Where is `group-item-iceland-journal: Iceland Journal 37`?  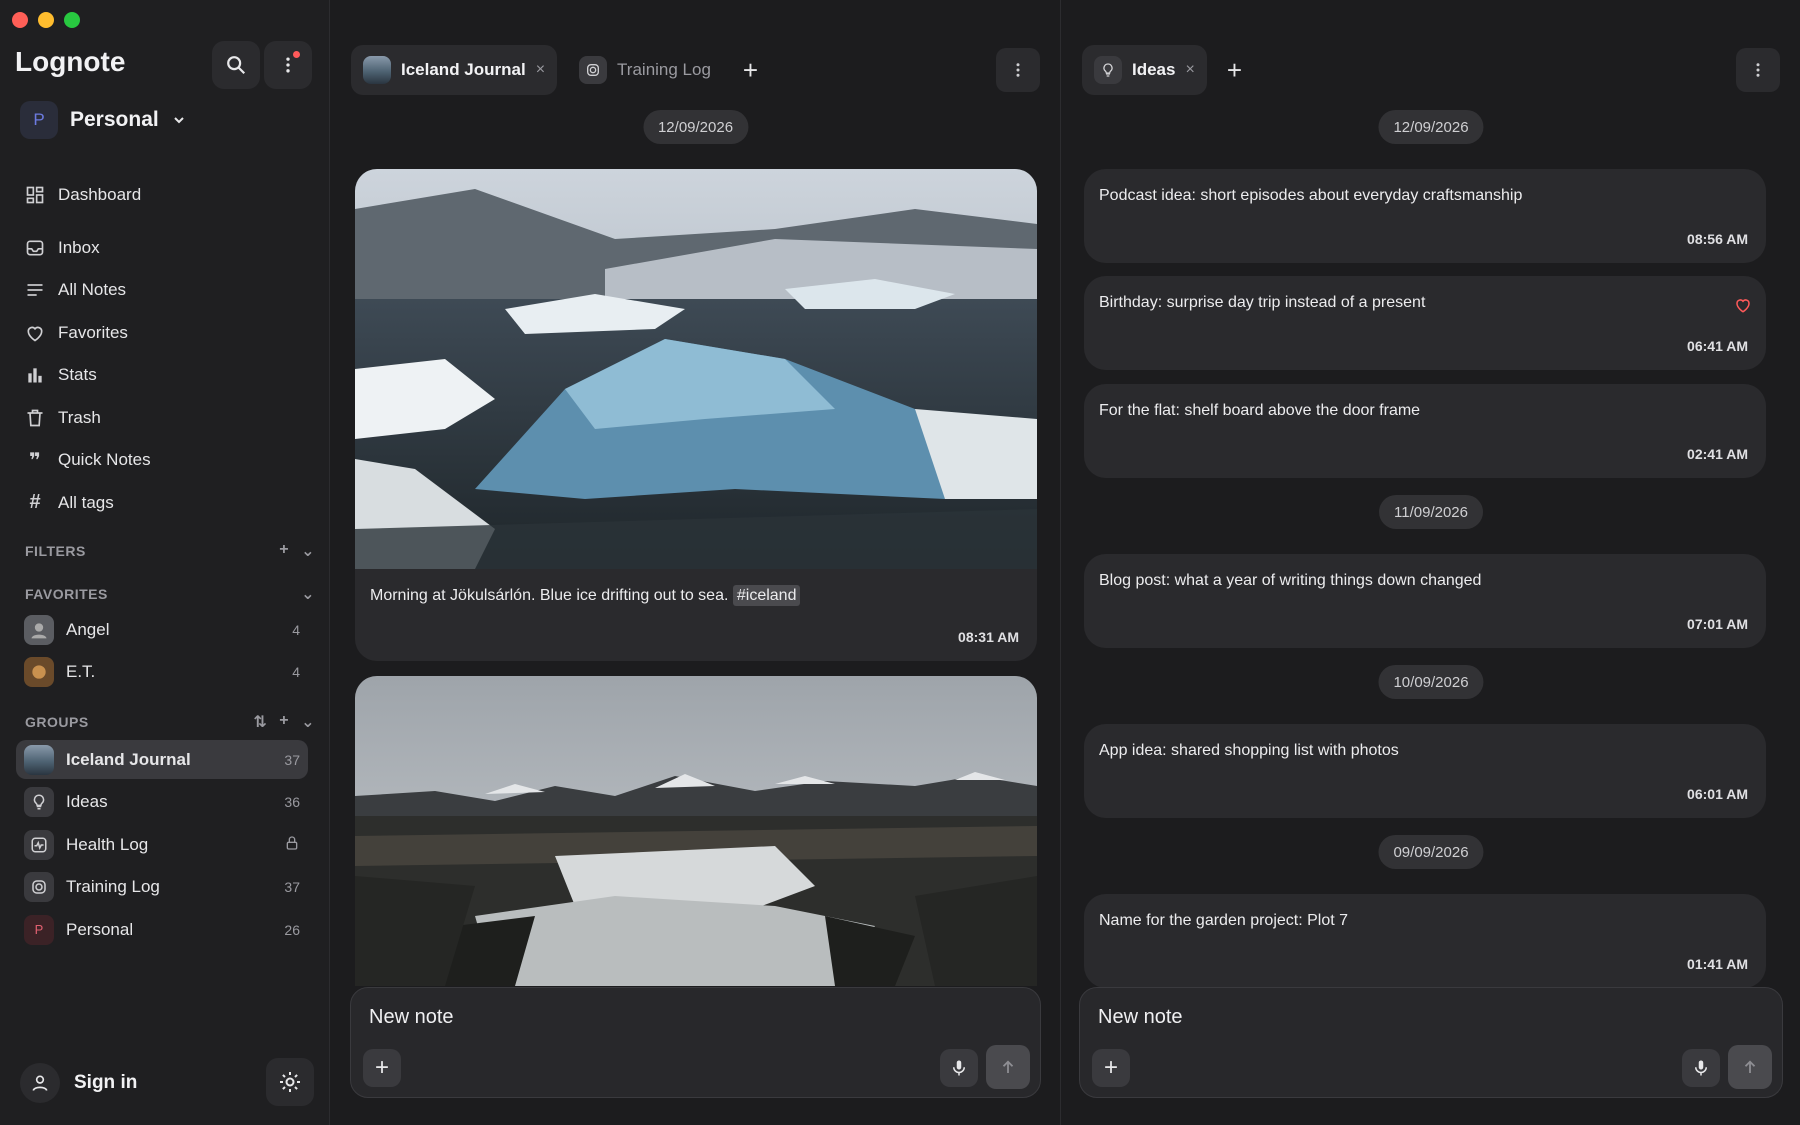 group-item-iceland-journal: Iceland Journal 37 is located at coordinates (162, 759).